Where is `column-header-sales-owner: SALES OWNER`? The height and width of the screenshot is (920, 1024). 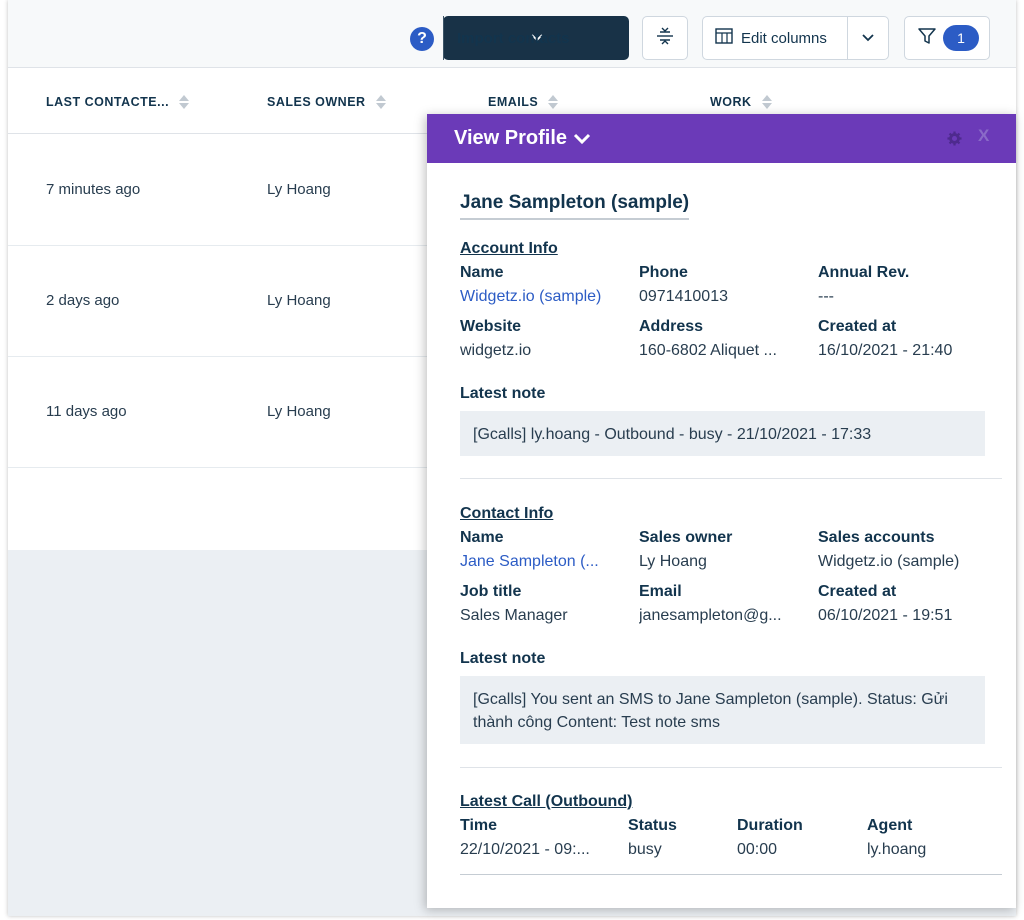 column-header-sales-owner: SALES OWNER is located at coordinates (326, 102).